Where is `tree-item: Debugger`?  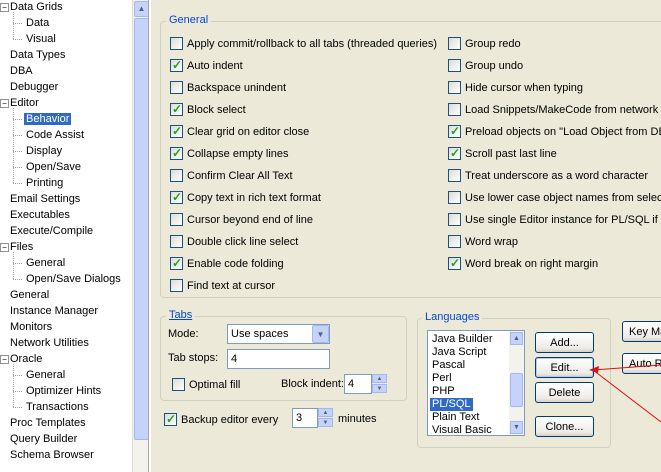
tree-item: Debugger is located at coordinates (34, 87).